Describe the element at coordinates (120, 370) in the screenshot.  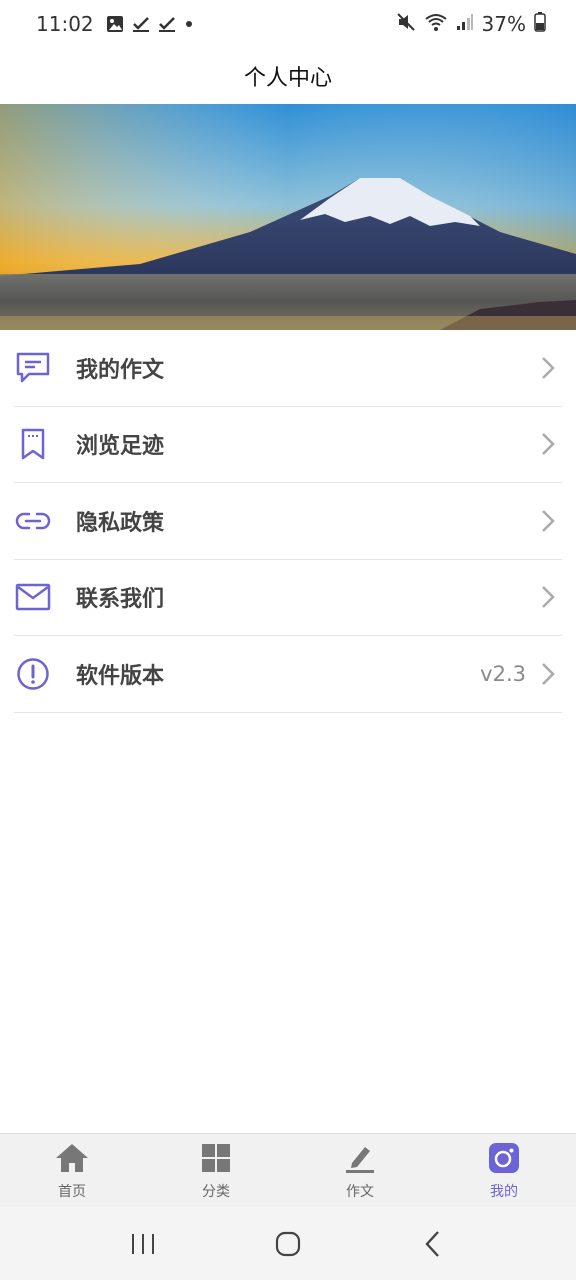
I see `menu-item-label: 我的作文` at that location.